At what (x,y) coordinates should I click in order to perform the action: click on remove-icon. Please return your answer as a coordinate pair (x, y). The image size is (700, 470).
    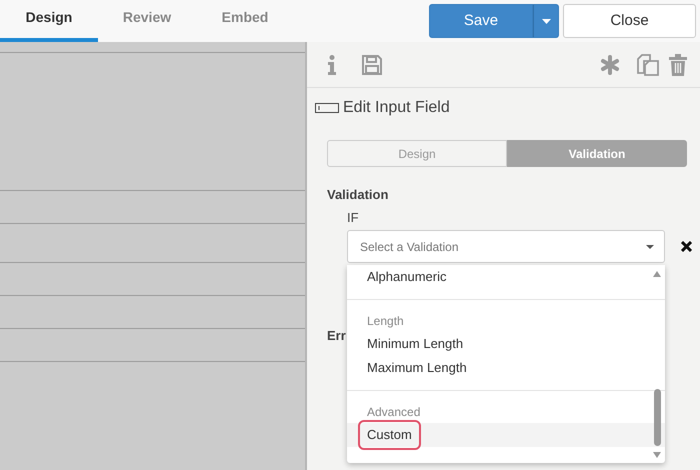
    Looking at the image, I should click on (686, 246).